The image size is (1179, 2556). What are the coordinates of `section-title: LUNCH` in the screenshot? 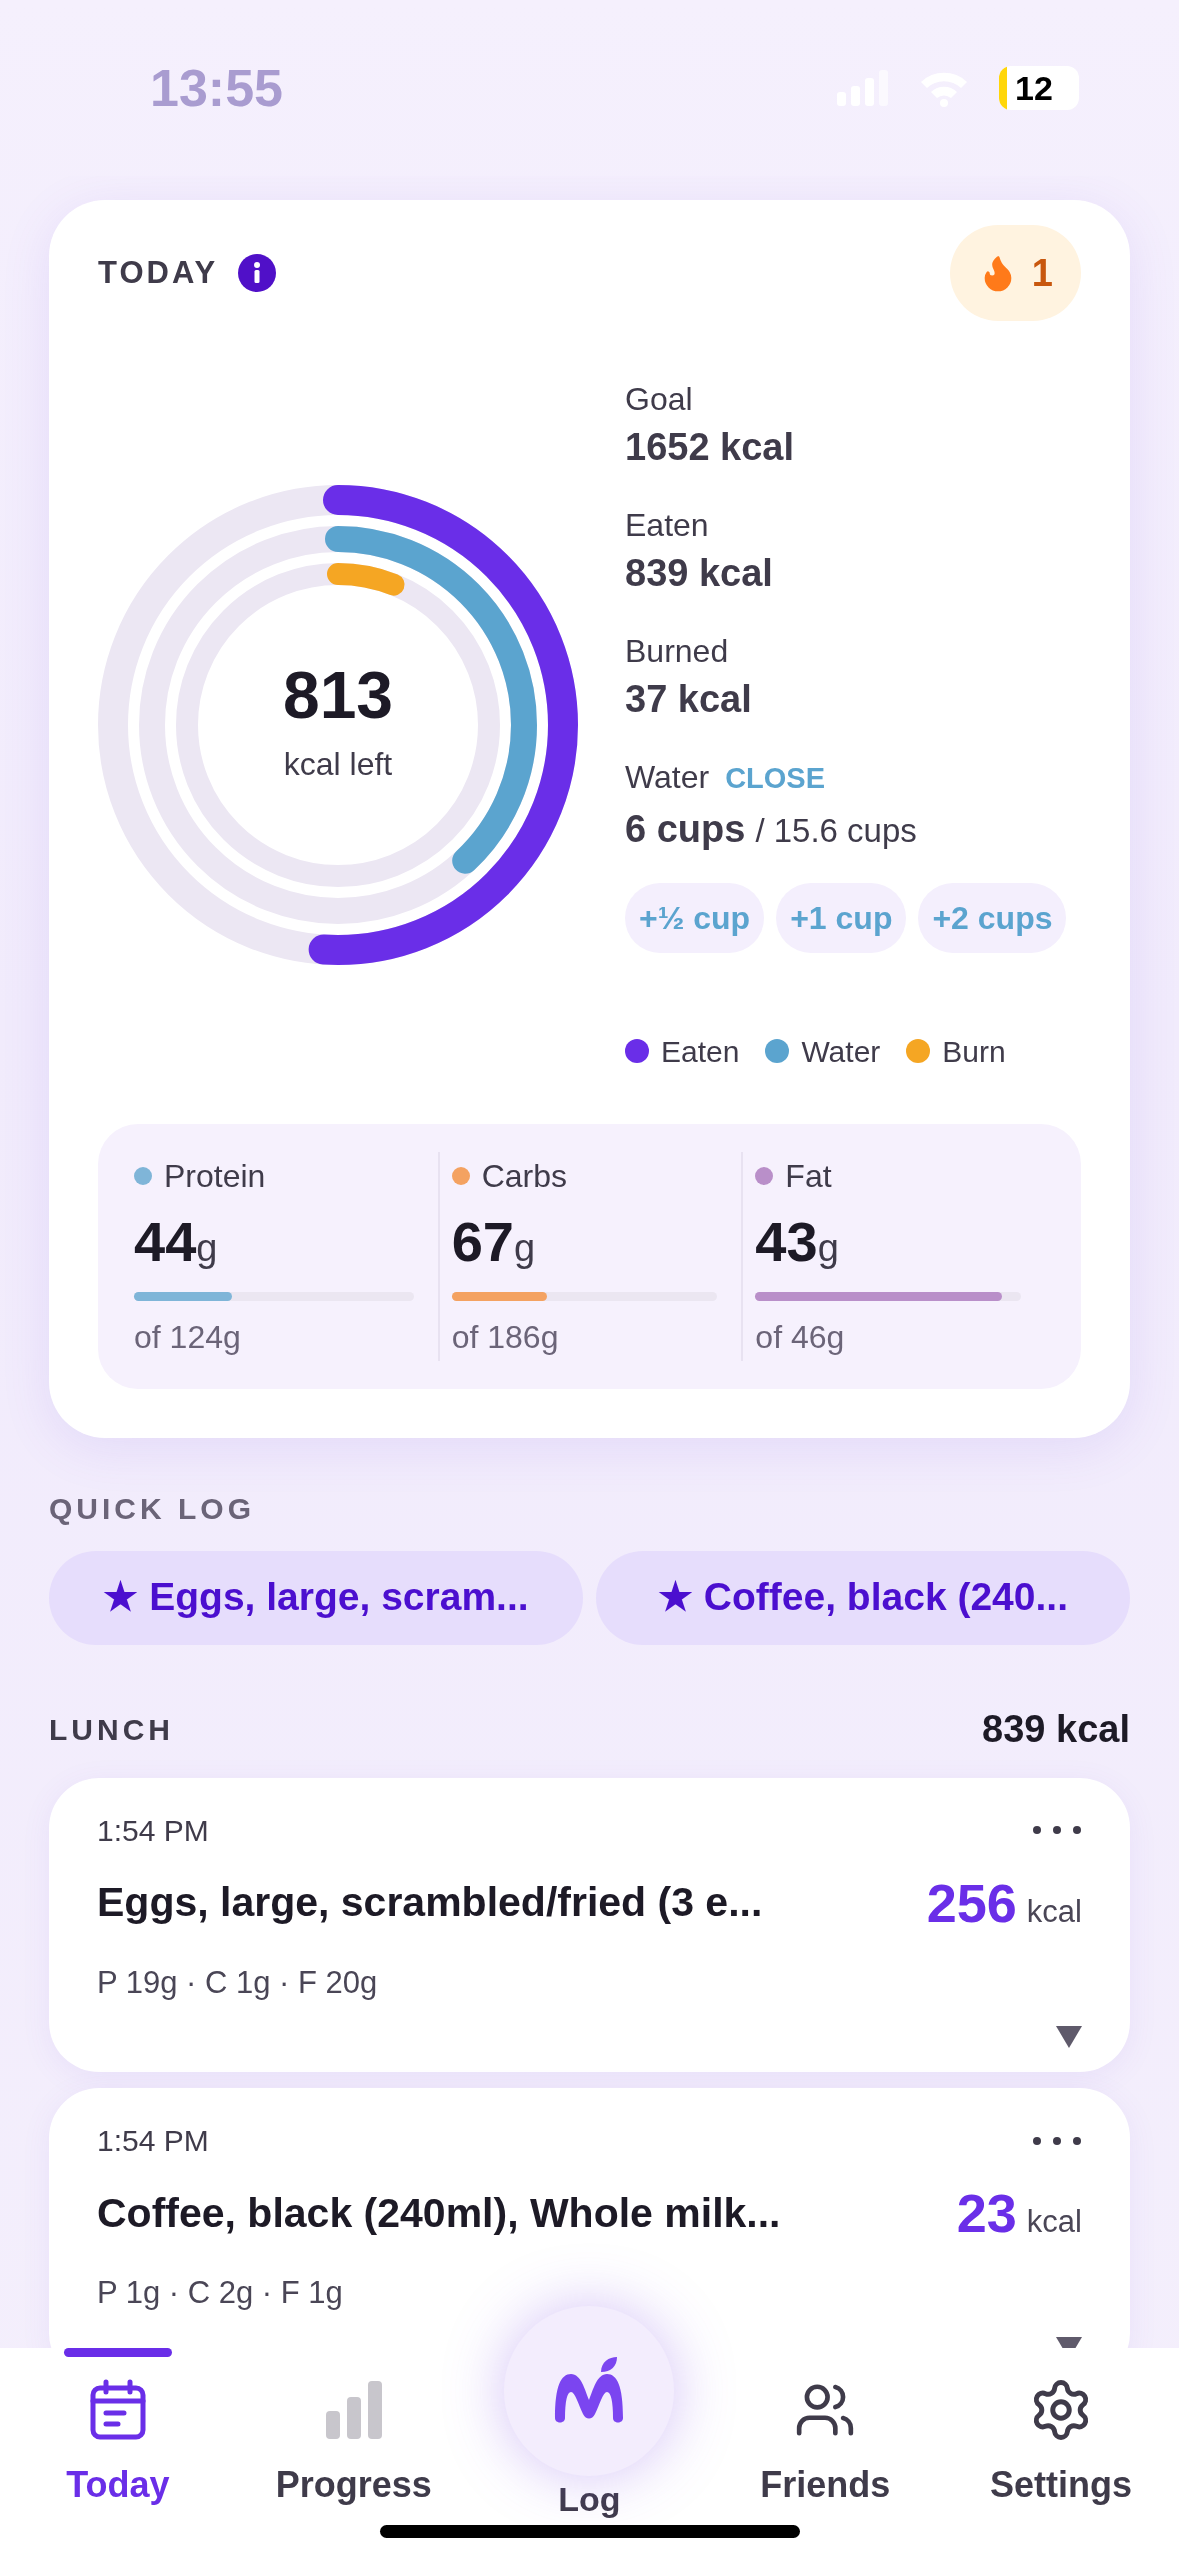 It's located at (111, 1729).